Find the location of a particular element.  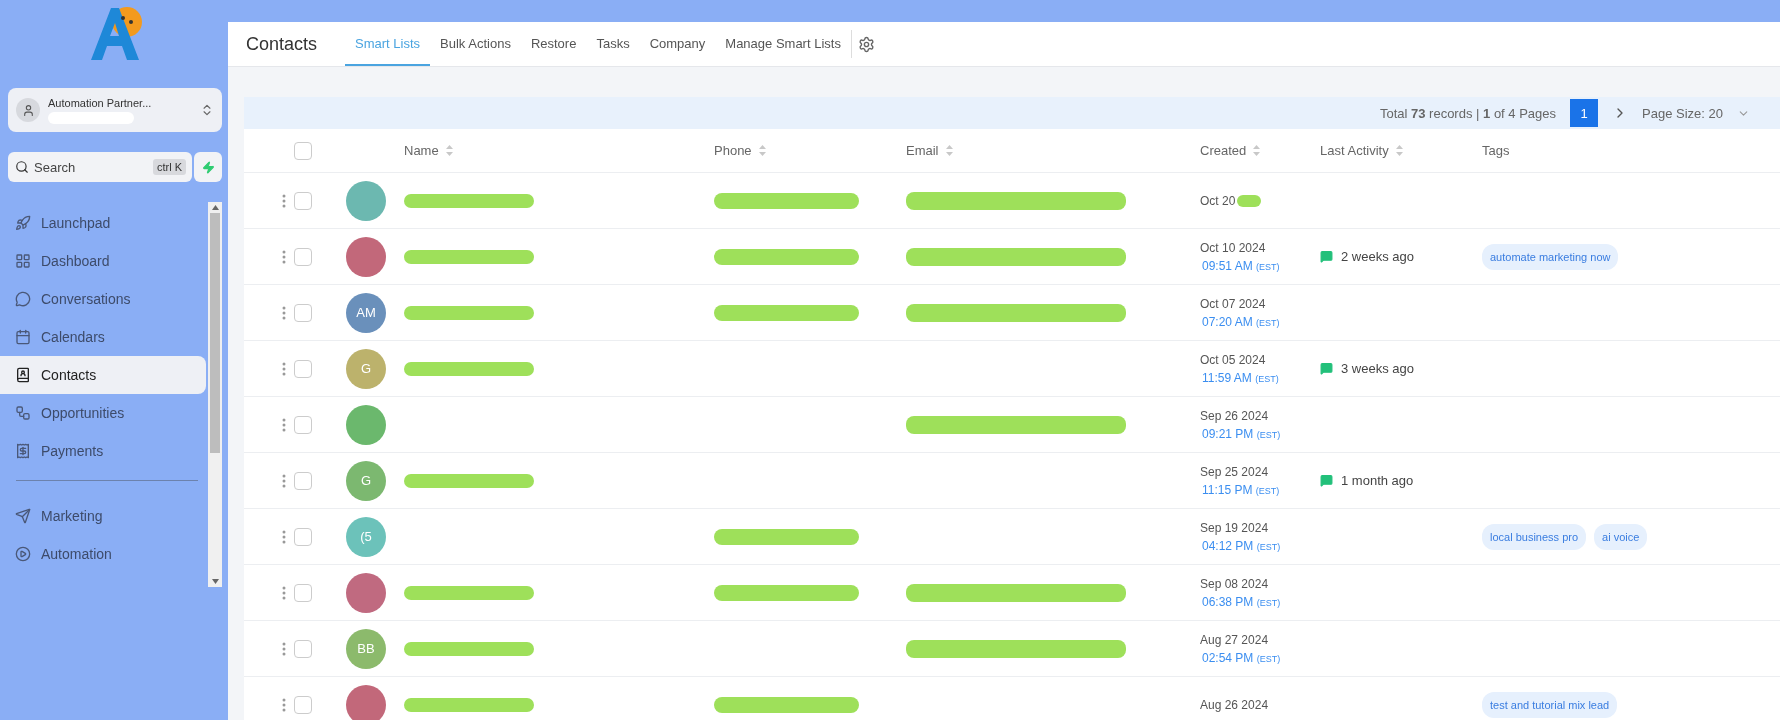

rocket-icon is located at coordinates (23, 223).